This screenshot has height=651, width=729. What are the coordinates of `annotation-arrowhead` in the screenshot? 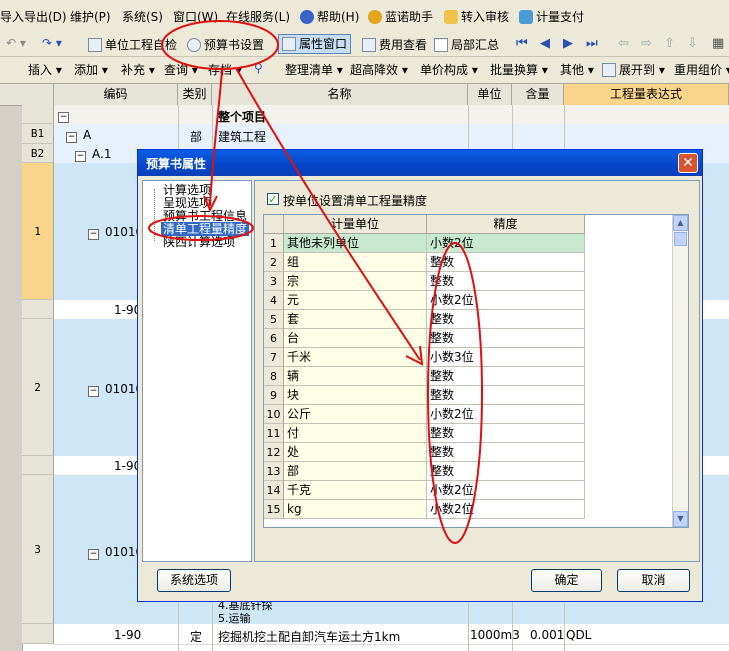 It's located at (414, 355).